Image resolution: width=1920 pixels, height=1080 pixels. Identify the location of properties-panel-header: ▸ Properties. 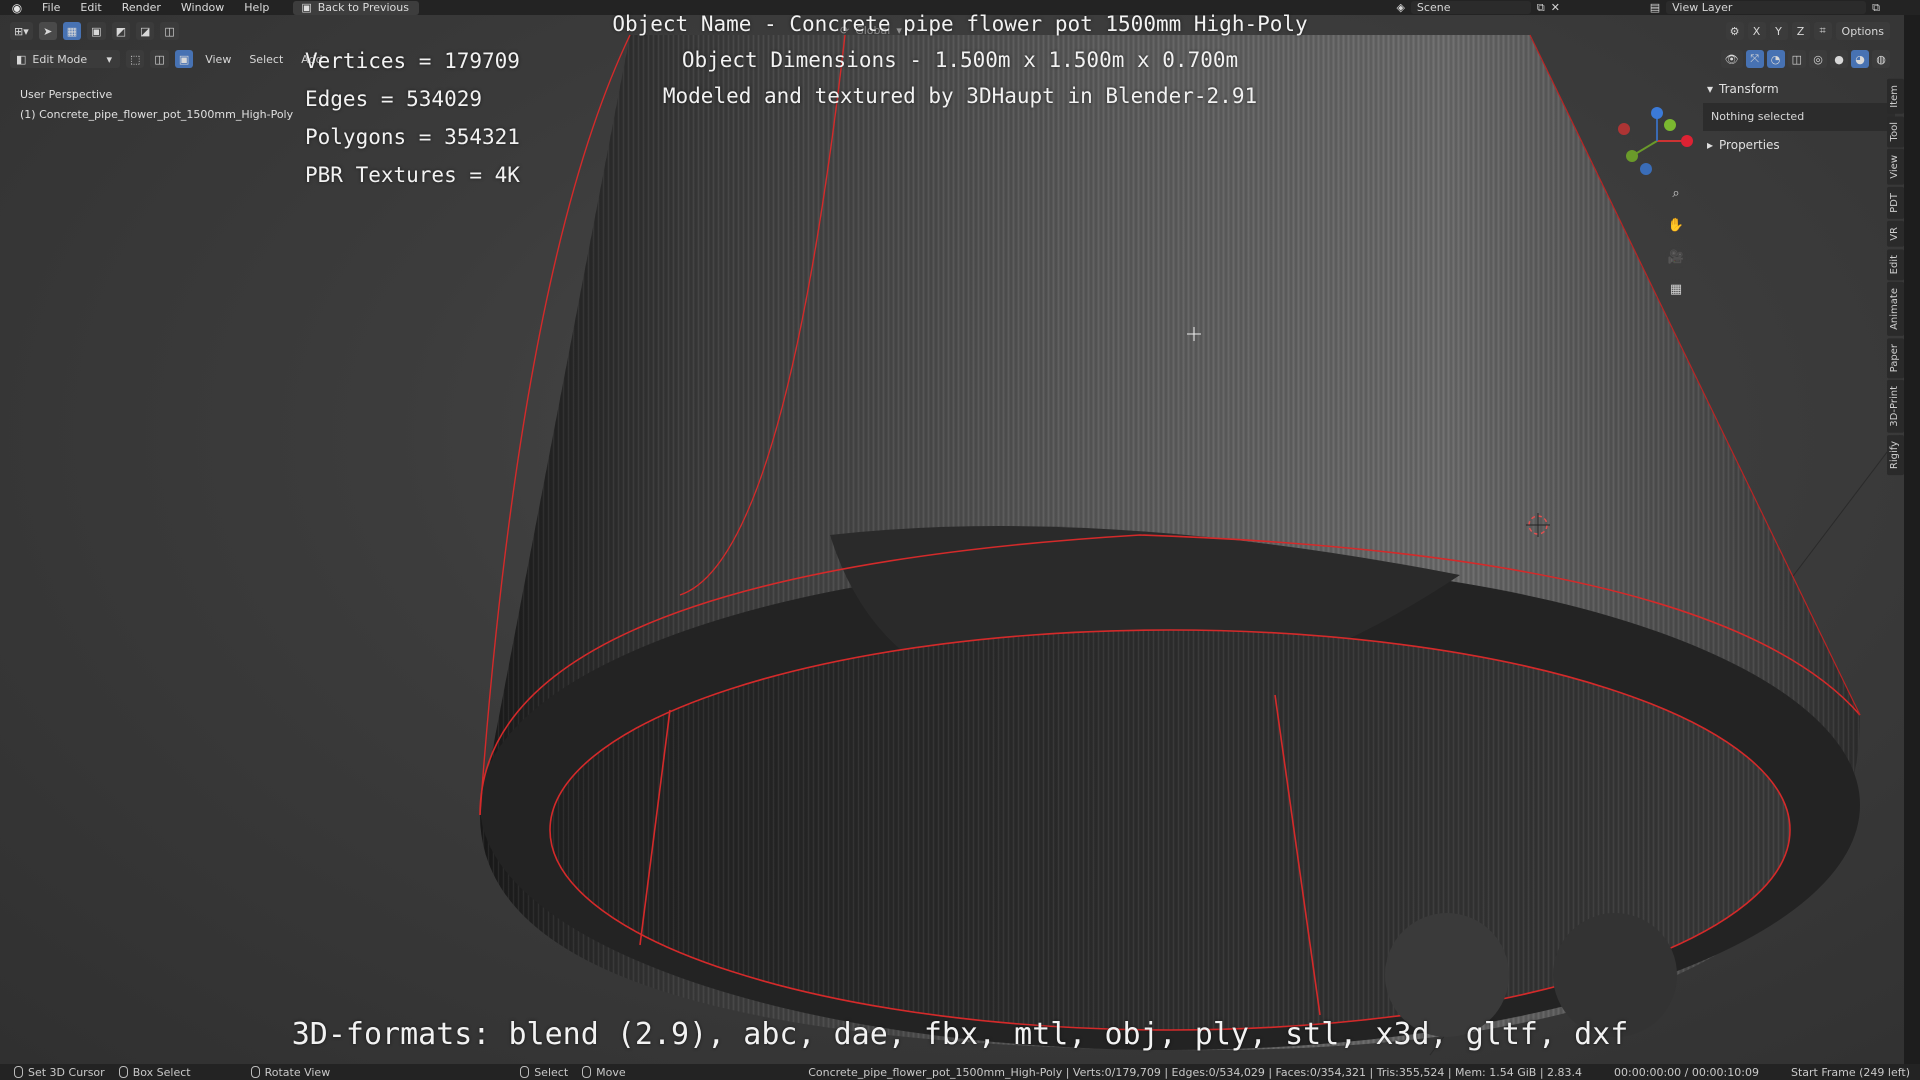
(1799, 145).